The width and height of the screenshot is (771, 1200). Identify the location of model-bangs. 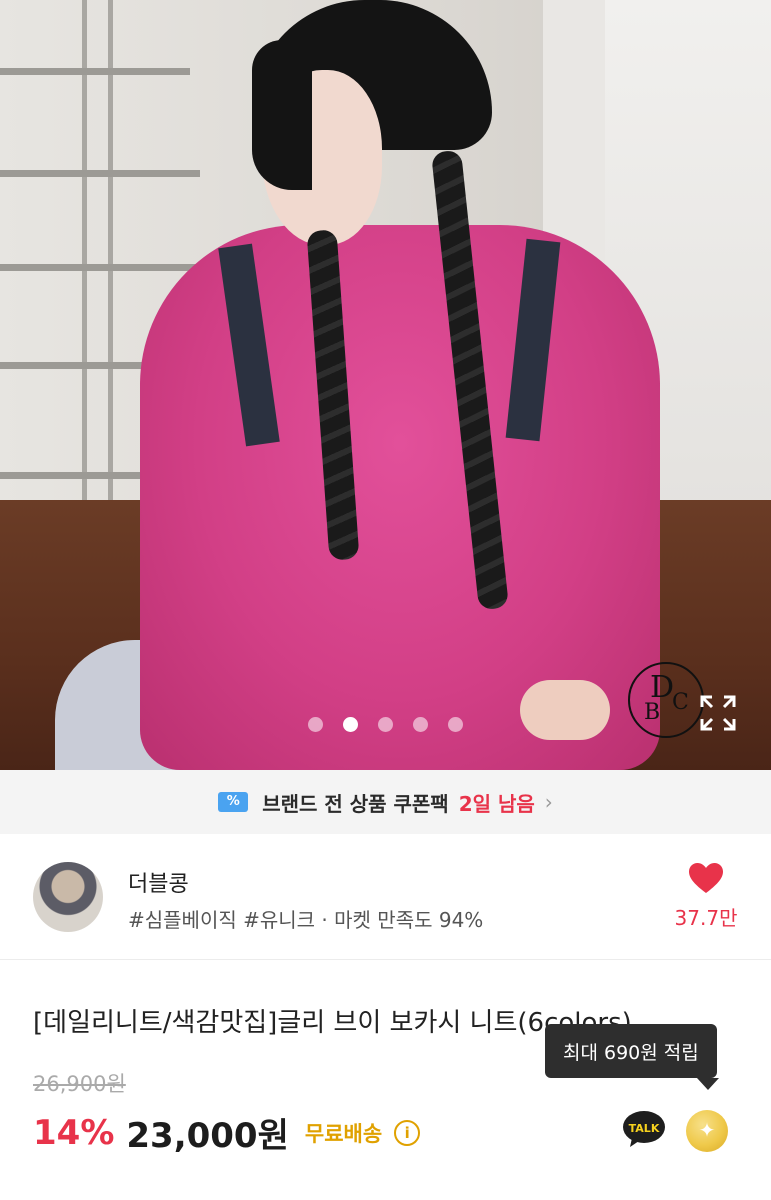
(282, 115).